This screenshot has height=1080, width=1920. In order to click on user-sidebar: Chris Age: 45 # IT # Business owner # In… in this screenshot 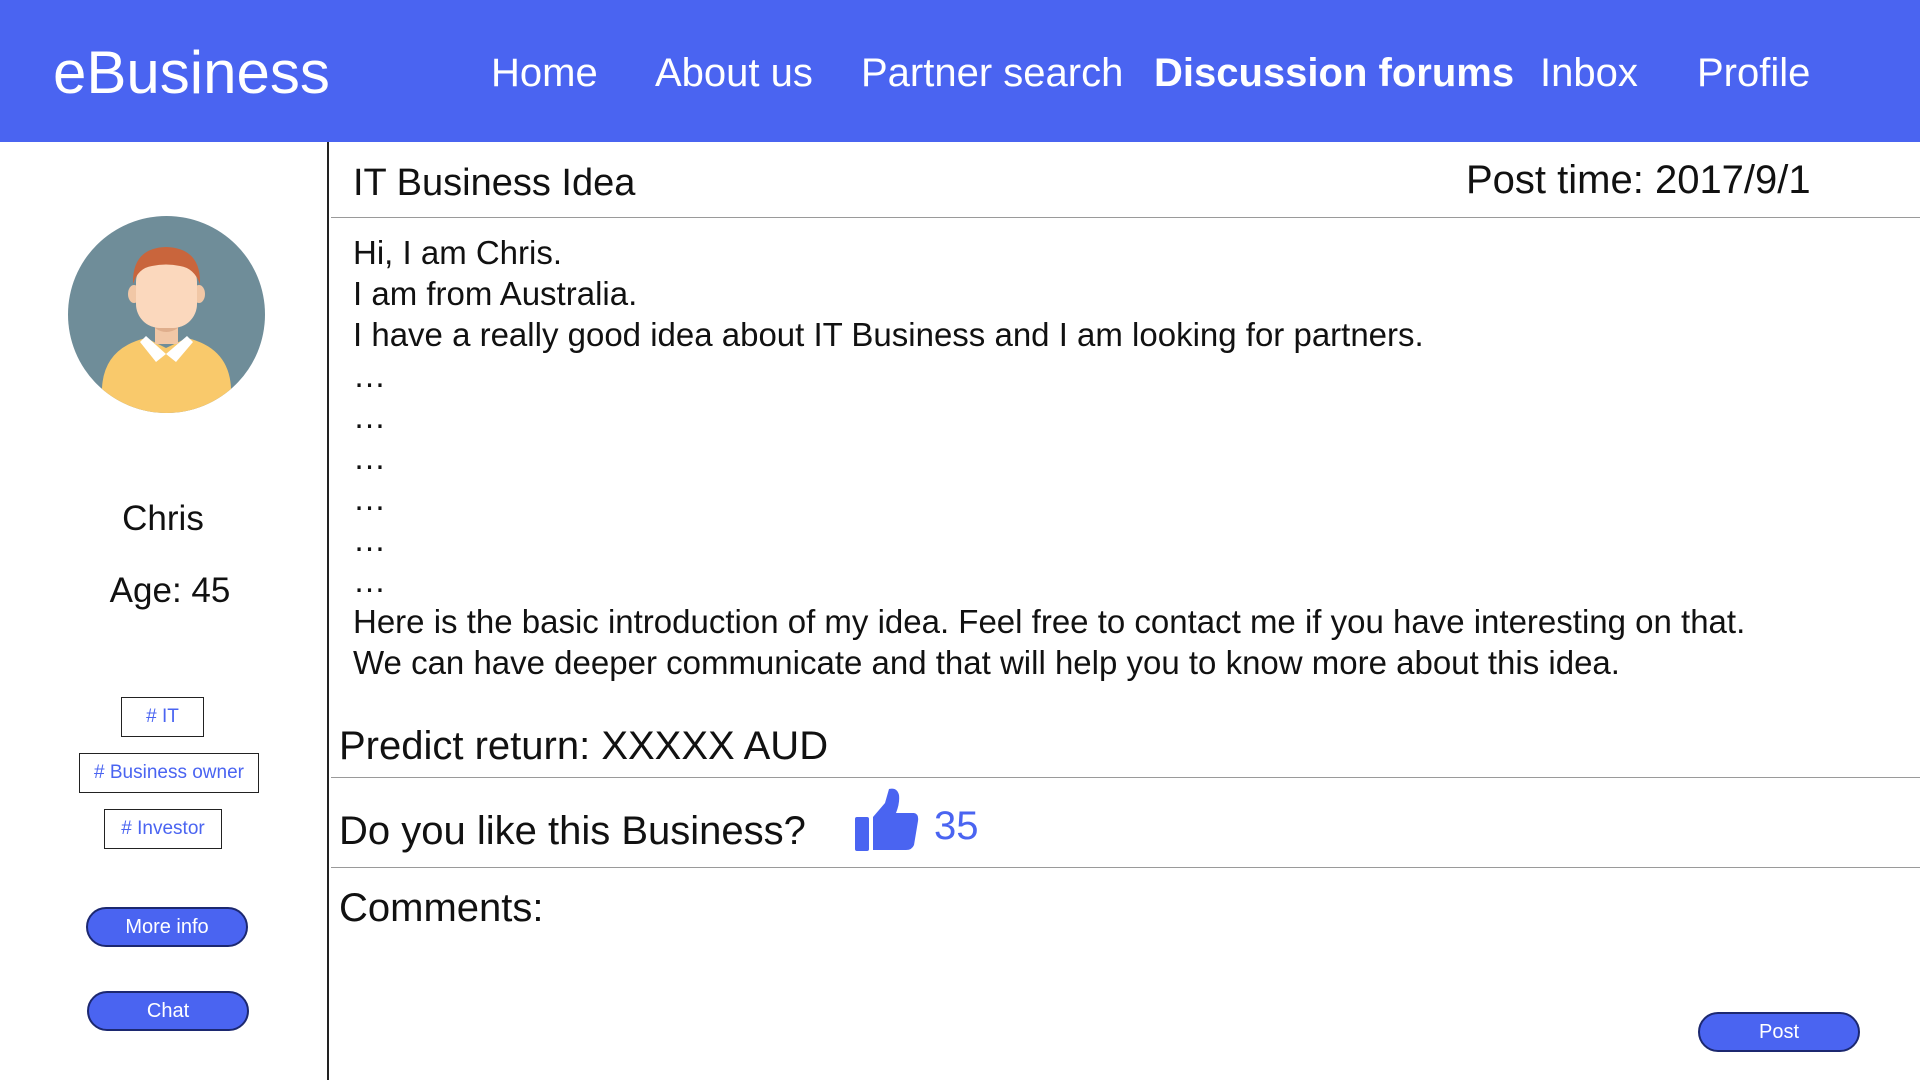, I will do `click(164, 611)`.